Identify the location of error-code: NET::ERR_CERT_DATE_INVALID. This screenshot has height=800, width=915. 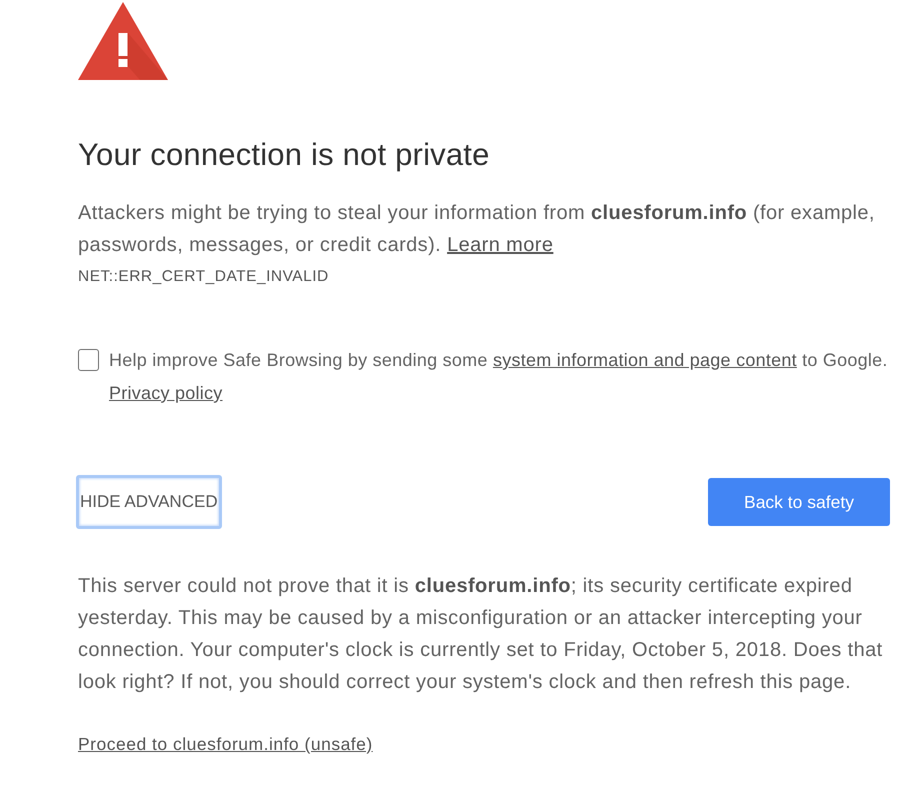
(203, 277).